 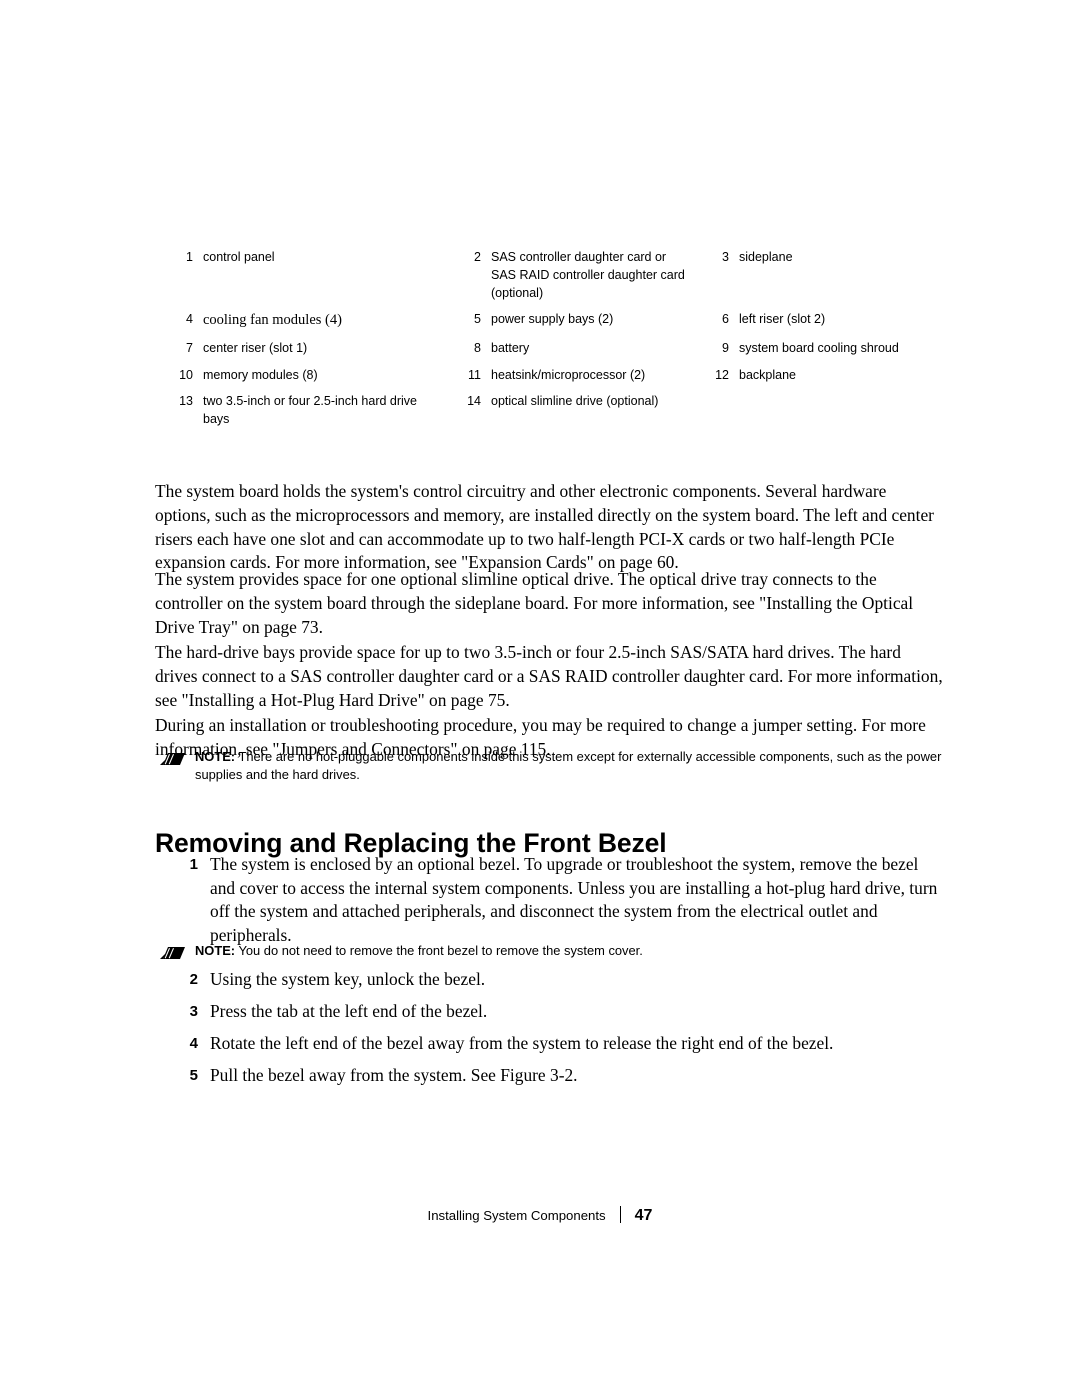 I want to click on footer-chapter-title: Installing System Components, so click(x=516, y=1215).